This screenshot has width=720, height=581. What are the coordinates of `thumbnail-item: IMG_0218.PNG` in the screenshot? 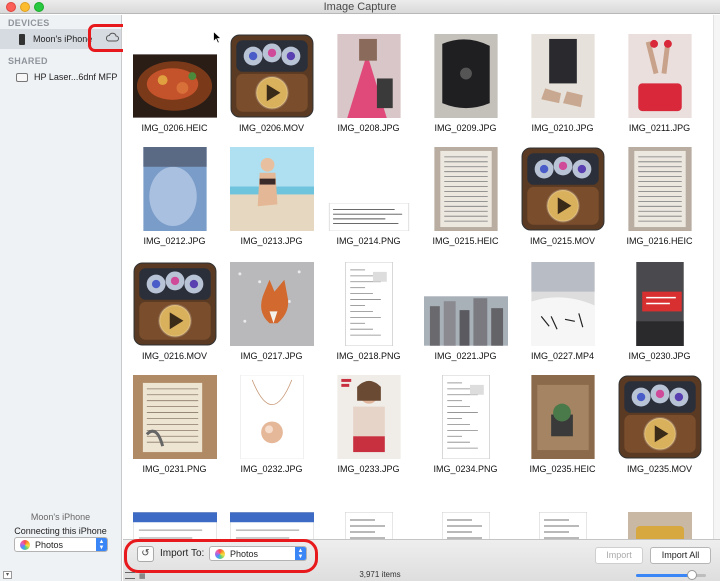 It's located at (368, 313).